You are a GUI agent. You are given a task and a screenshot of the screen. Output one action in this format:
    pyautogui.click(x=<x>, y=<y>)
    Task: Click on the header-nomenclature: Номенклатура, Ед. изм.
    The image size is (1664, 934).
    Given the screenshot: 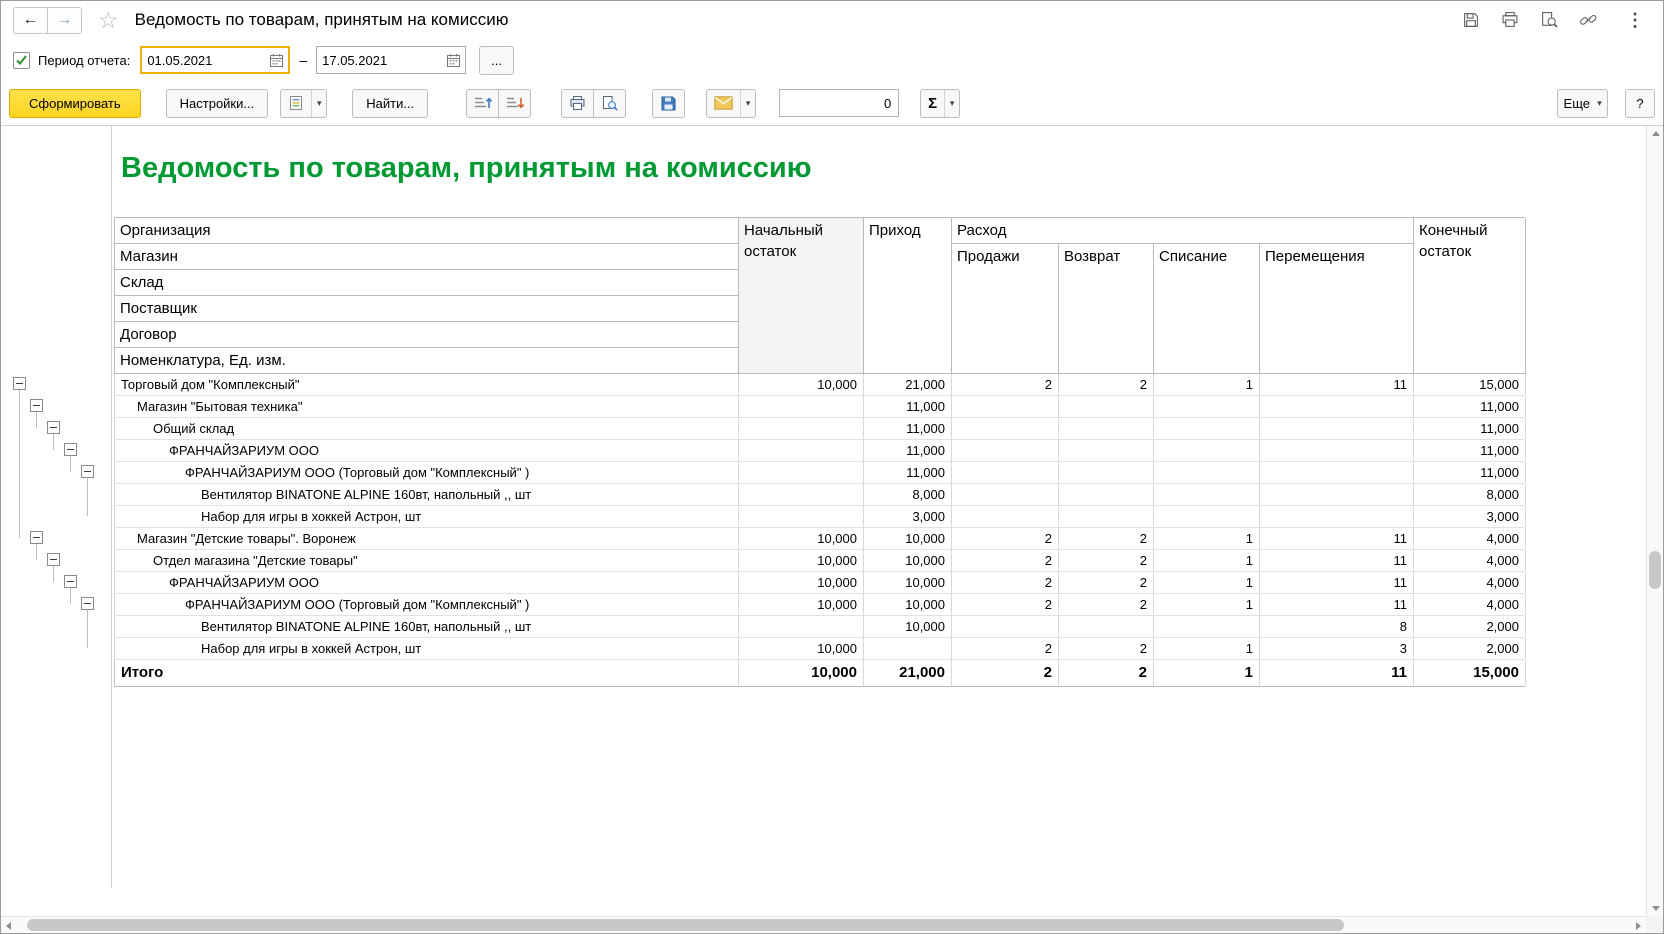 What is the action you would take?
    pyautogui.click(x=427, y=361)
    